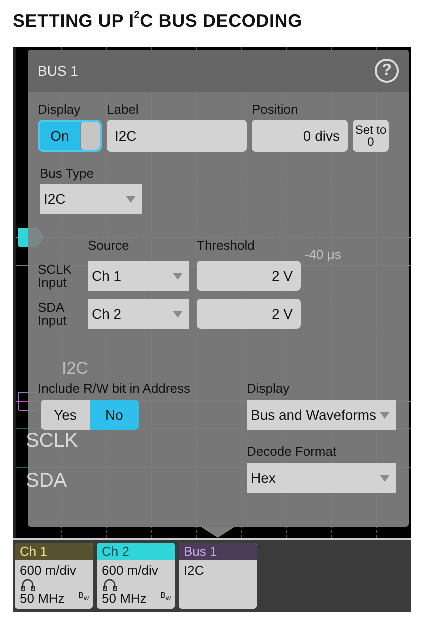  I want to click on page-heading: SETTING UP I$^{2}$C BUS DECODING, so click(158, 21).